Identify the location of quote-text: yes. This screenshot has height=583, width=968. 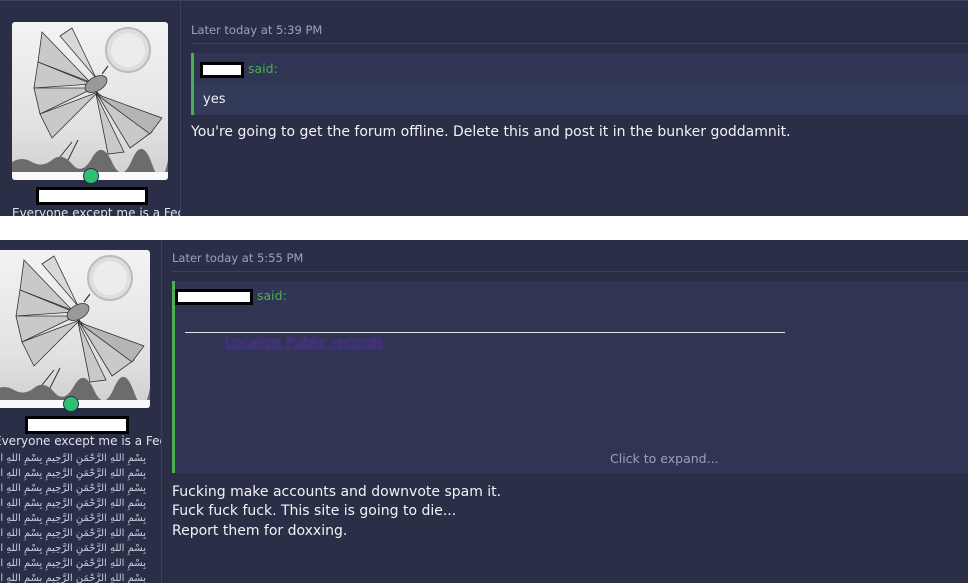
(214, 99).